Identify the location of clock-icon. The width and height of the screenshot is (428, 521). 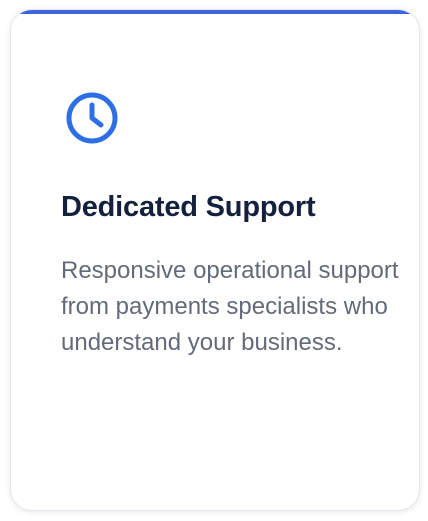
(92, 118).